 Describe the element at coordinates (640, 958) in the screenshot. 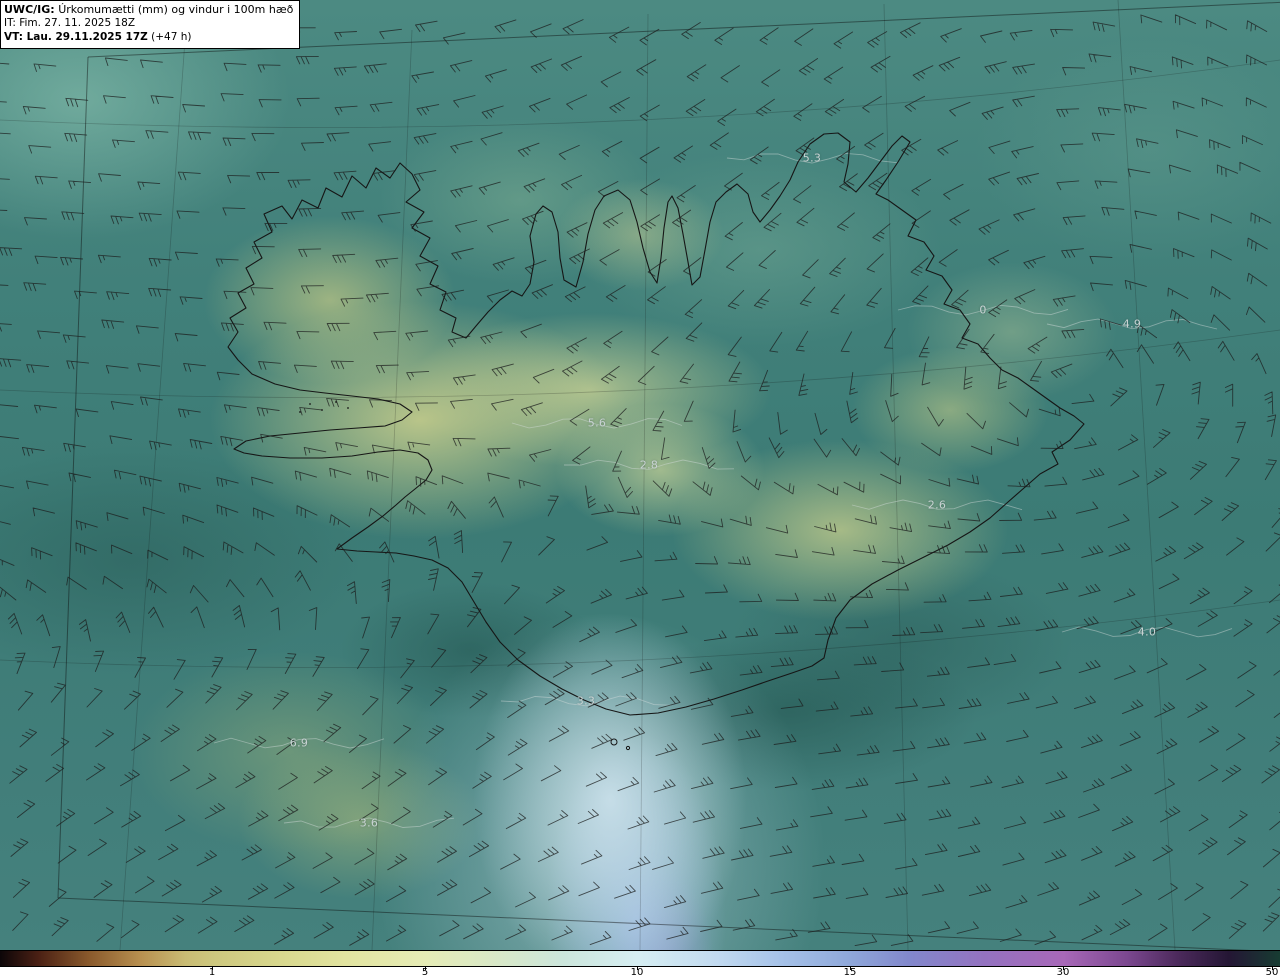

I see `colorbar-gradient` at that location.